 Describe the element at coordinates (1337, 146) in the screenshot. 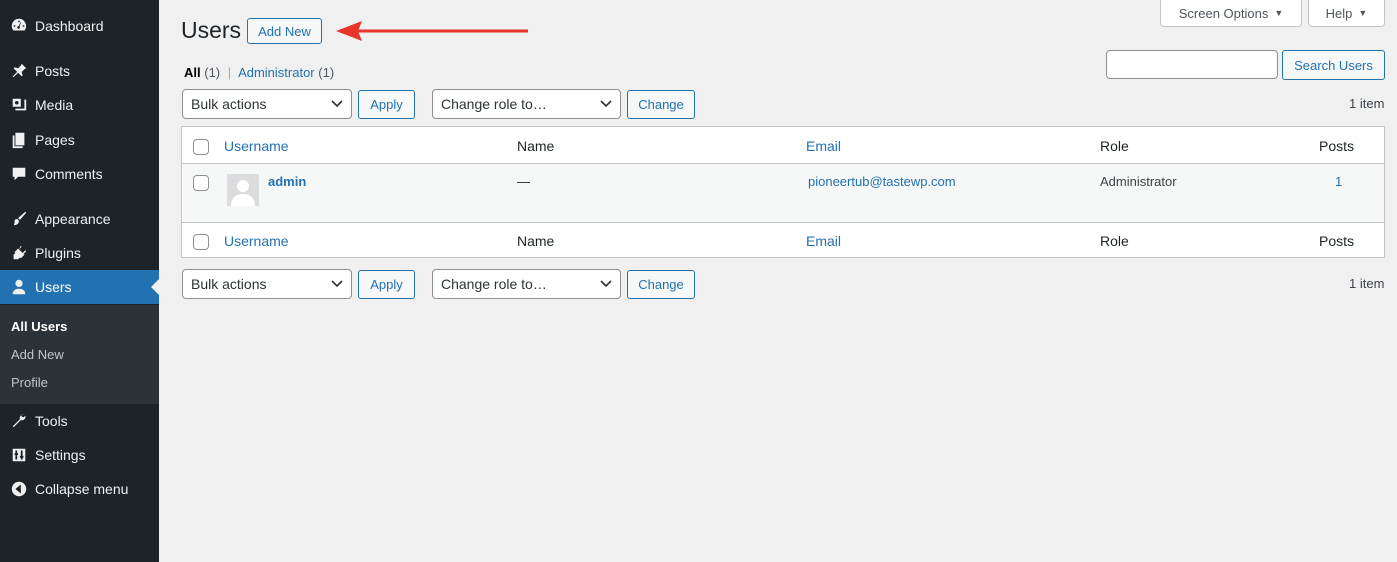

I see `column-posts: Posts` at that location.